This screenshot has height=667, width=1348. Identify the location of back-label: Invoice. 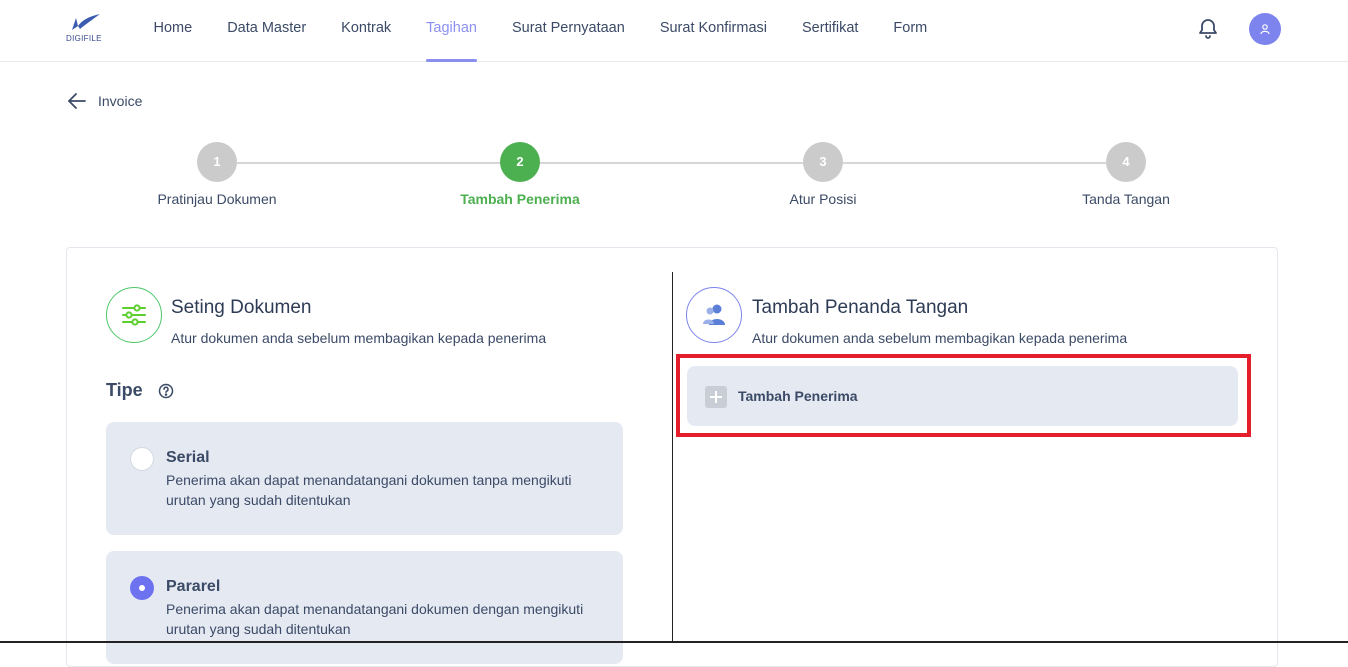
(120, 101).